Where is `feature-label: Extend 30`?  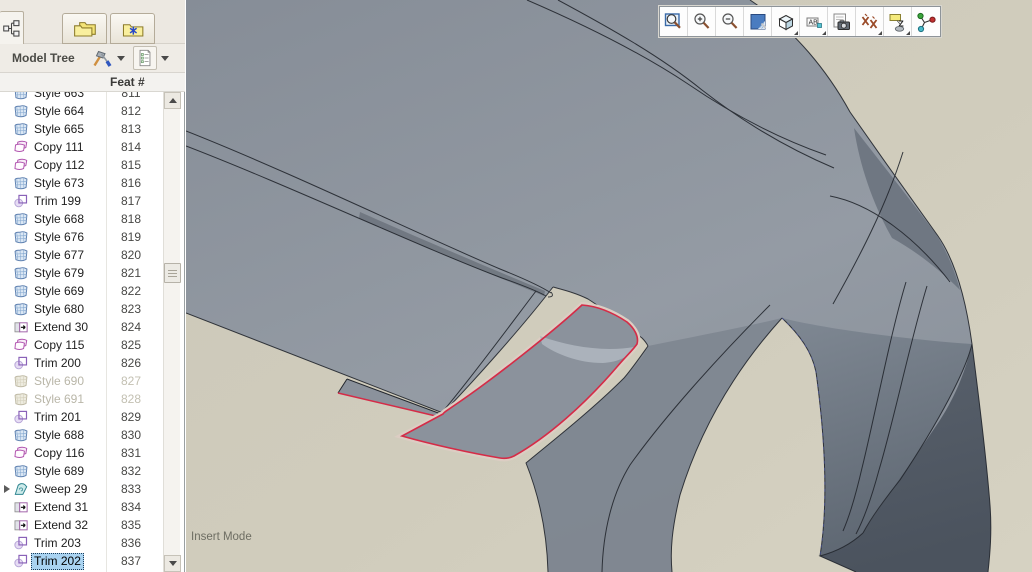
feature-label: Extend 30 is located at coordinates (61, 327).